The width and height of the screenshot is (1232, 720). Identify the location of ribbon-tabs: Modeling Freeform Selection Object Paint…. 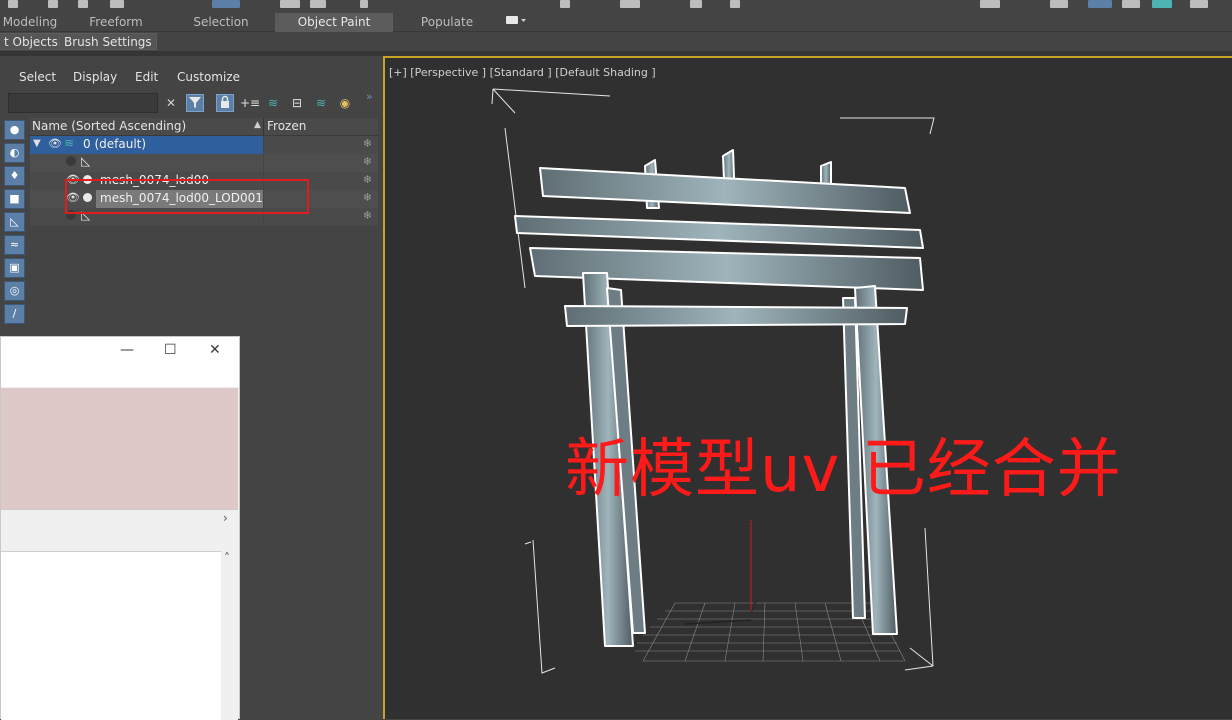
(616, 22).